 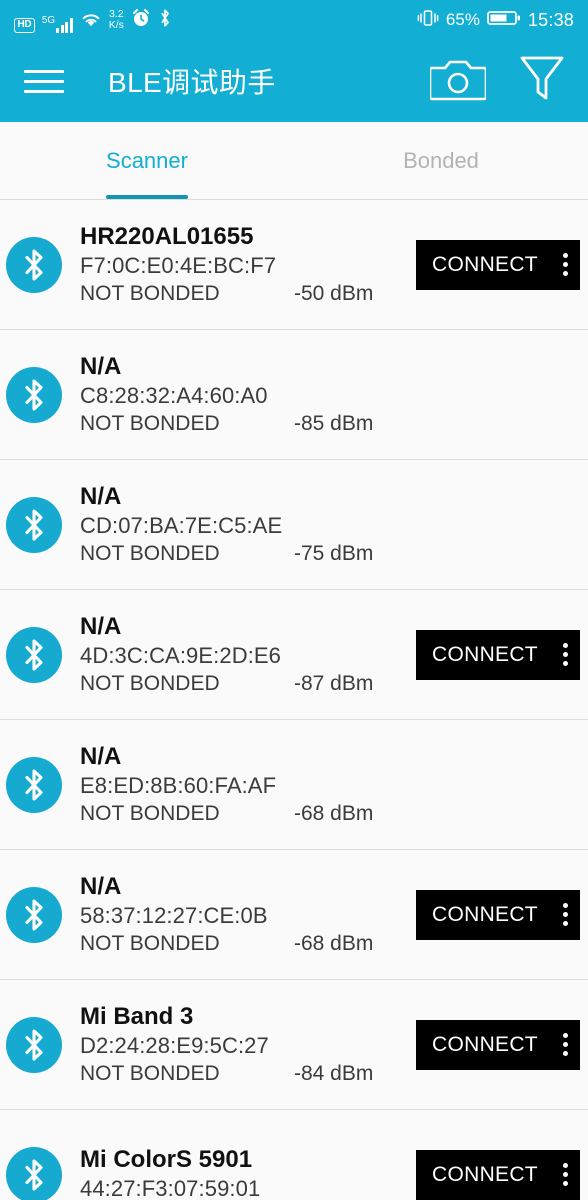 I want to click on tab-scanner: Scanner, so click(x=147, y=160).